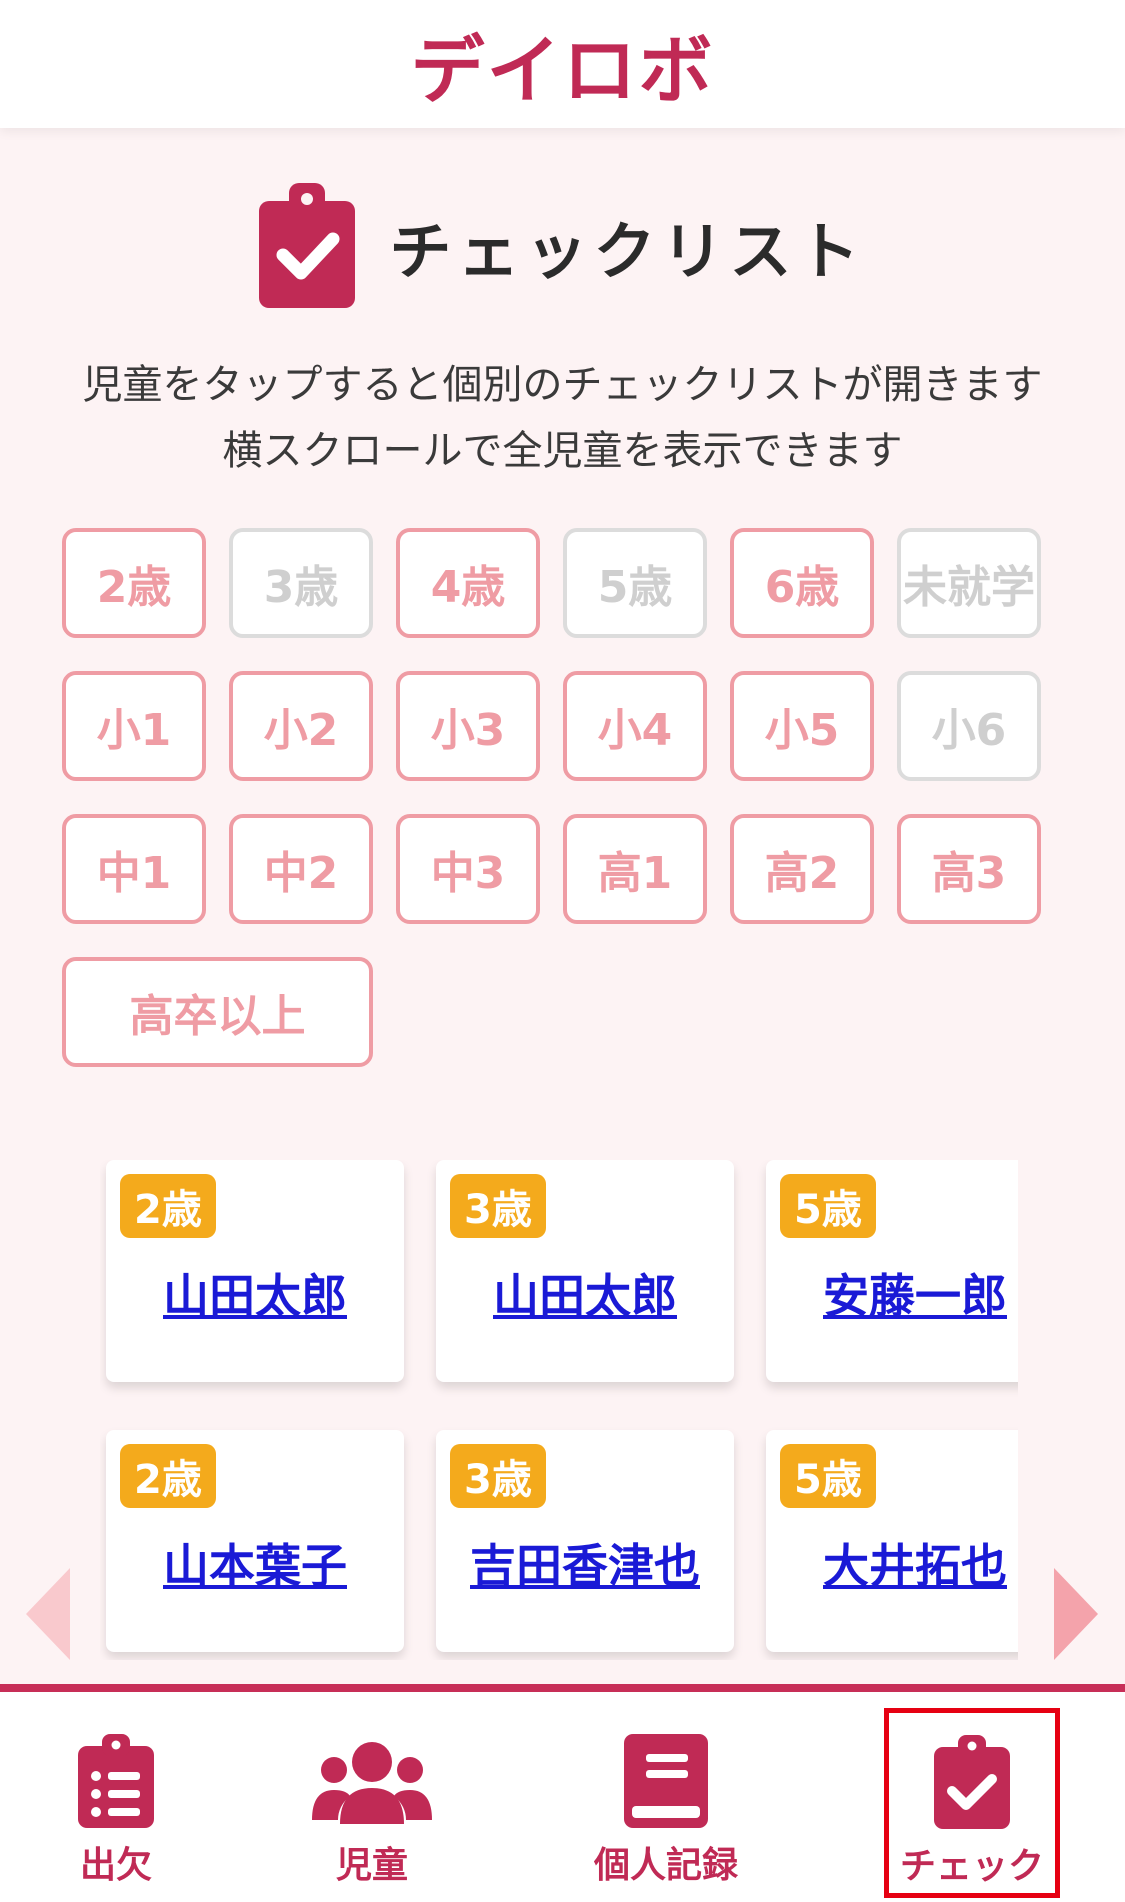  Describe the element at coordinates (802, 726) in the screenshot. I see `filter-chip-elem5: 小5` at that location.